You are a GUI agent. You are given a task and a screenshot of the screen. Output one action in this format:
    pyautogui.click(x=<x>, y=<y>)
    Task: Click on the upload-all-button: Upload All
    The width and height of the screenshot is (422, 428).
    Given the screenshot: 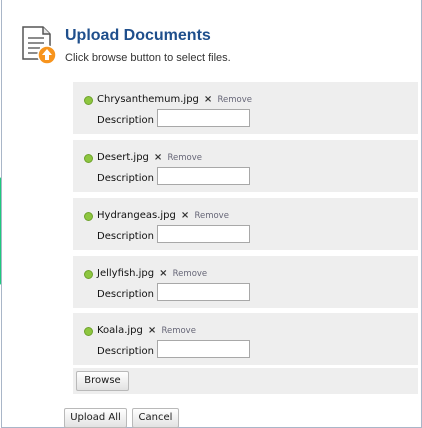 What is the action you would take?
    pyautogui.click(x=95, y=418)
    